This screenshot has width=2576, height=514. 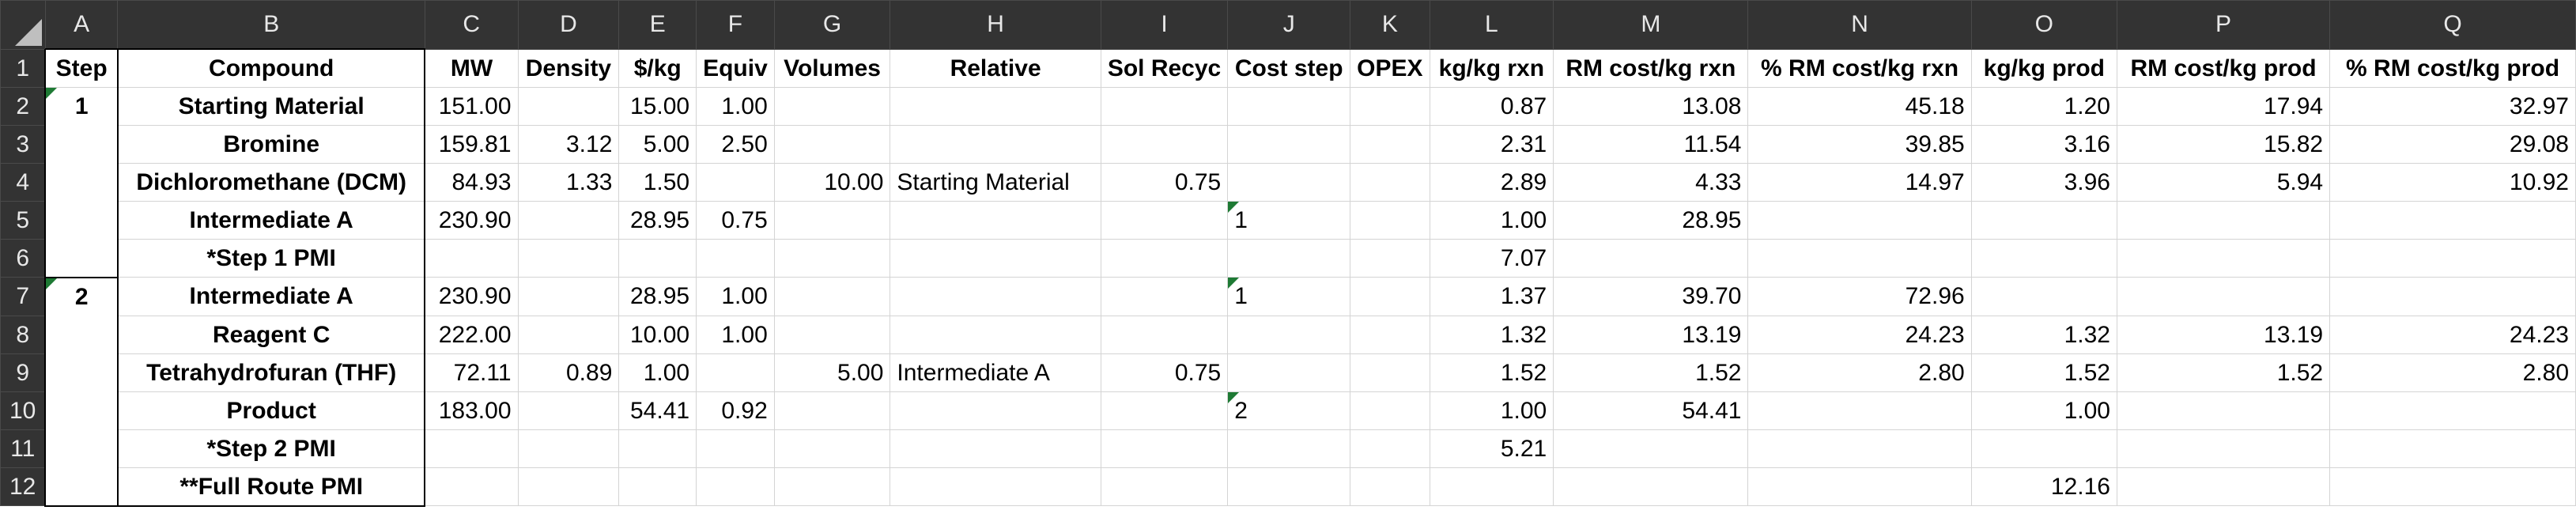 What do you see at coordinates (2223, 182) in the screenshot?
I see `cell-p4: 5.94` at bounding box center [2223, 182].